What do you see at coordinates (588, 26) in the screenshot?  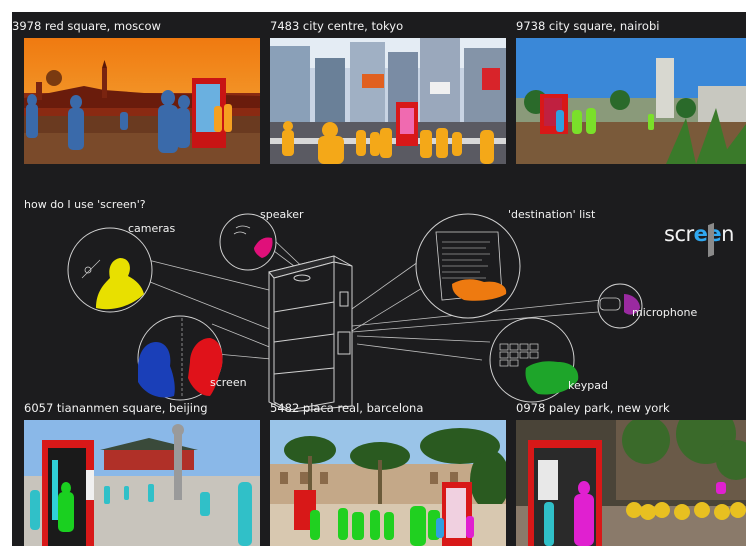 I see `caption-nairobi: 9738 city square, nairobi` at bounding box center [588, 26].